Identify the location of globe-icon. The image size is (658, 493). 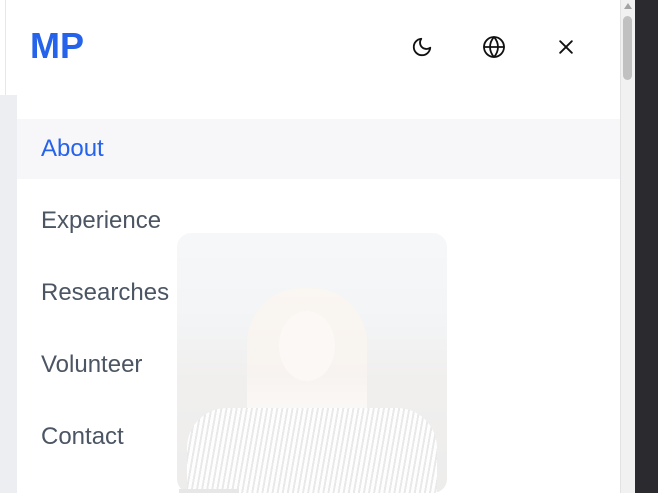
(494, 47).